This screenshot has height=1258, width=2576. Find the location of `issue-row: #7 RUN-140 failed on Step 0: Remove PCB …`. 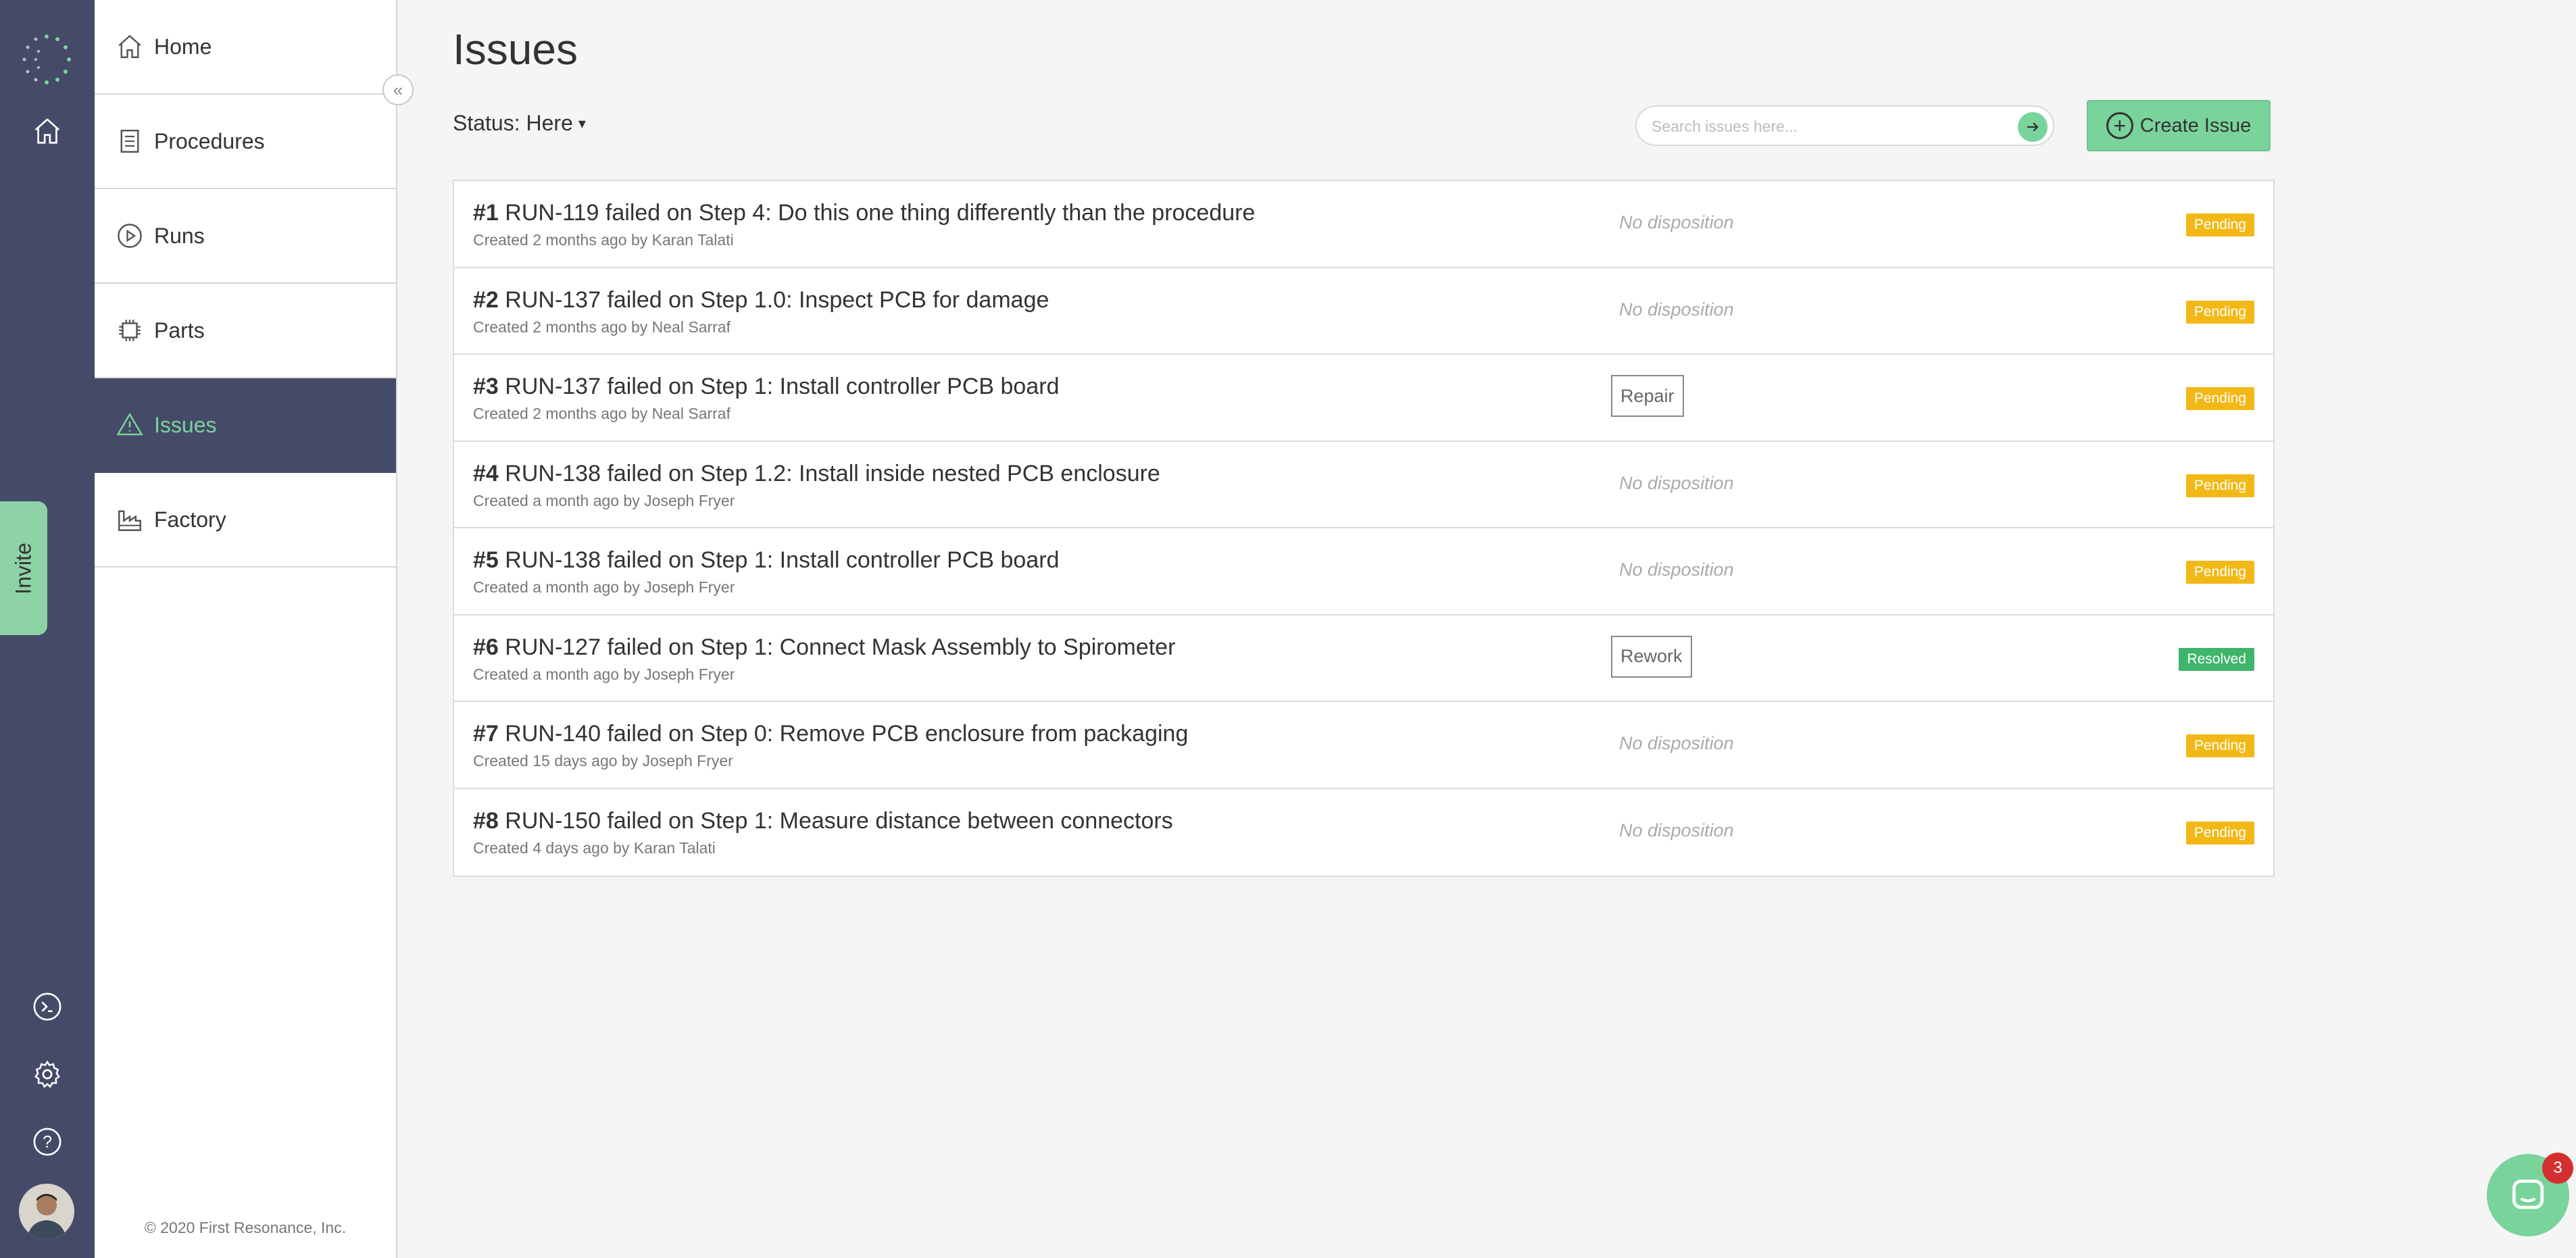

issue-row: #7 RUN-140 failed on Step 0: Remove PCB … is located at coordinates (1363, 745).